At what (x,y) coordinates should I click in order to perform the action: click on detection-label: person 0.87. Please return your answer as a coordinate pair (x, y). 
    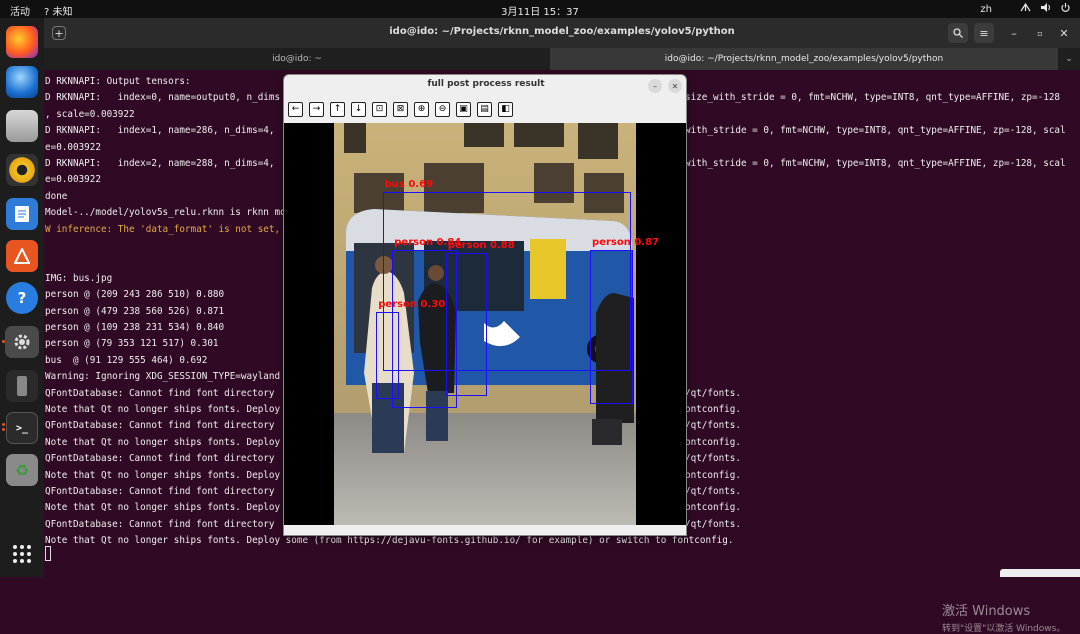
    Looking at the image, I should click on (625, 243).